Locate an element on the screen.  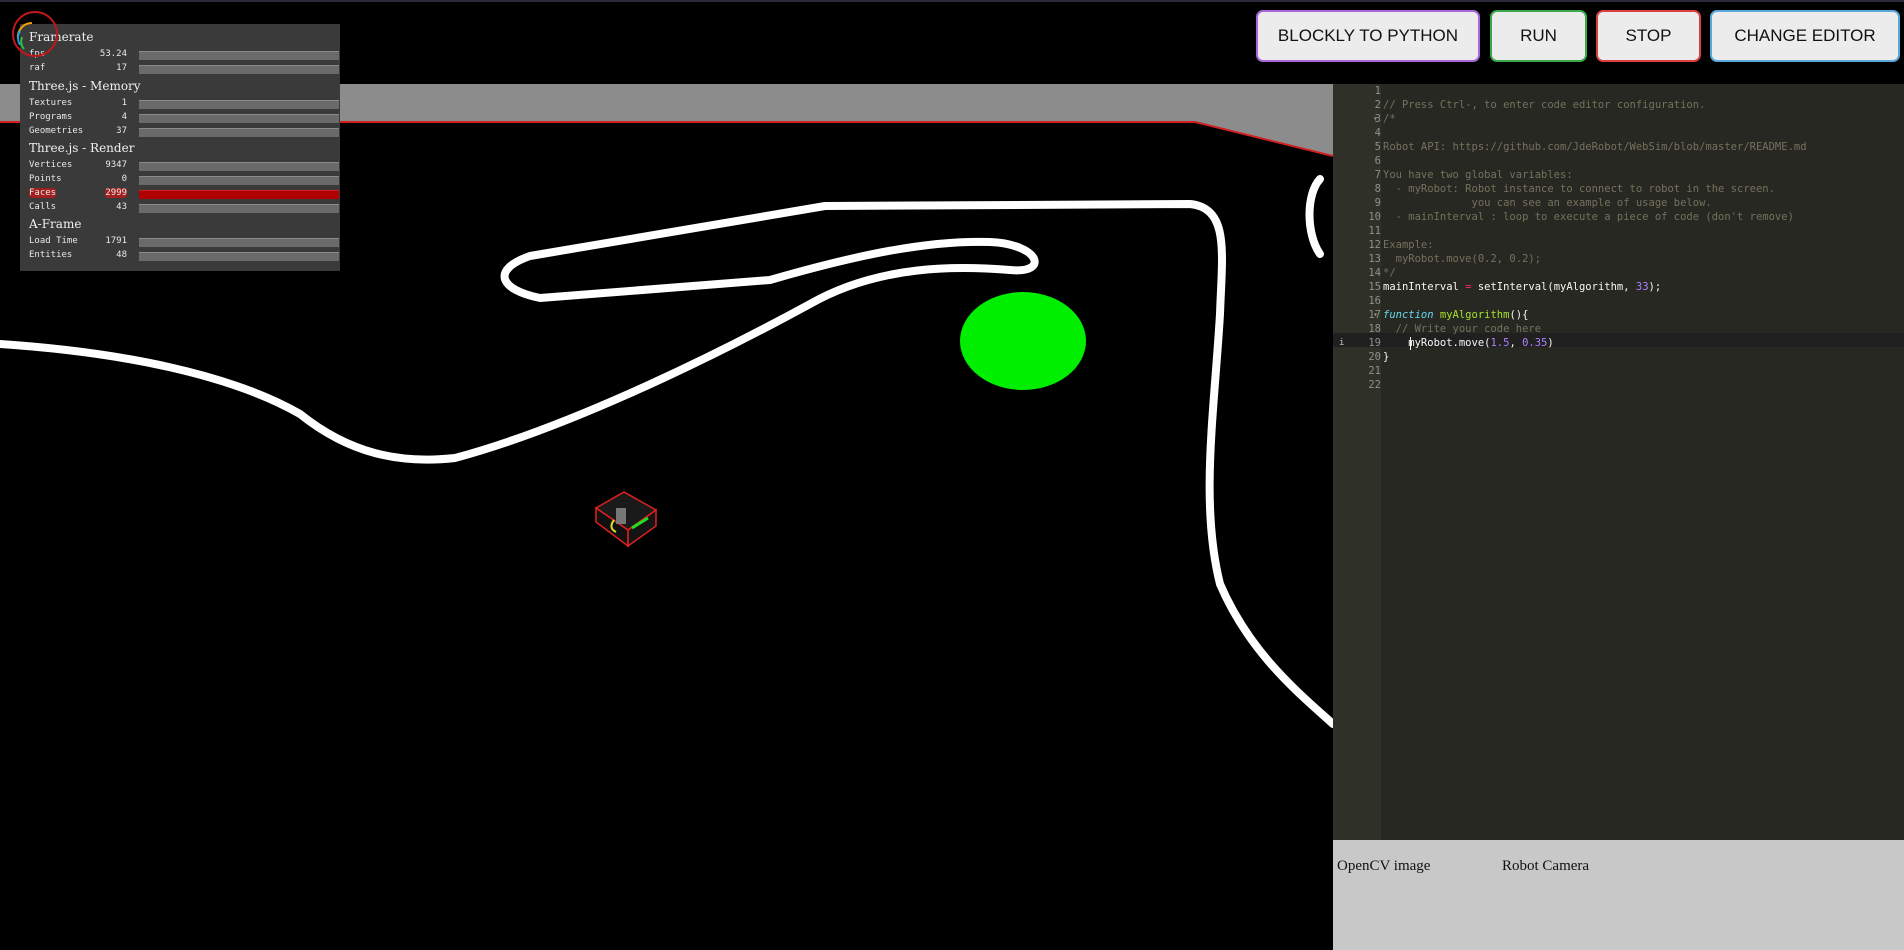
blockly-to-python-button: BLOCKLY TO PYTHON is located at coordinates (1368, 36).